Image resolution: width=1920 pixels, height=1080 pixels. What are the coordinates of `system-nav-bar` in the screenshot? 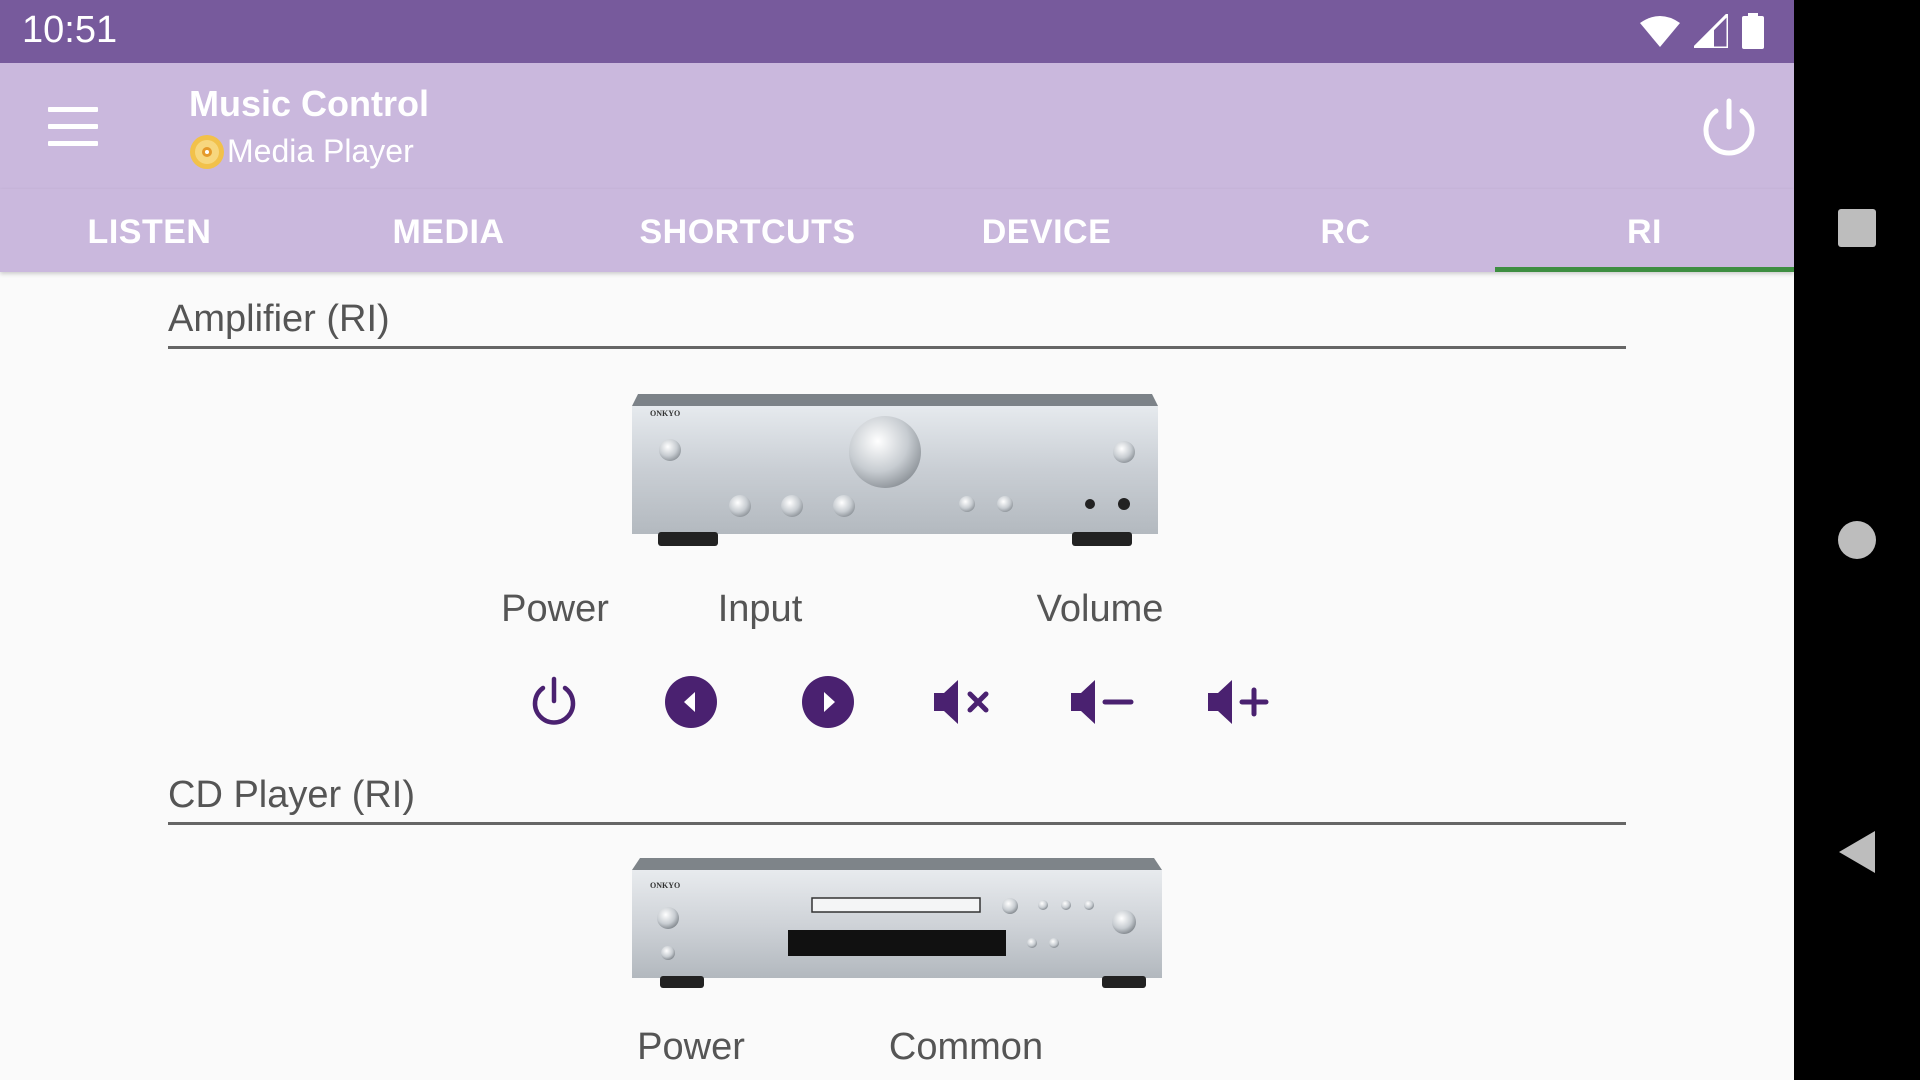 It's located at (1857, 540).